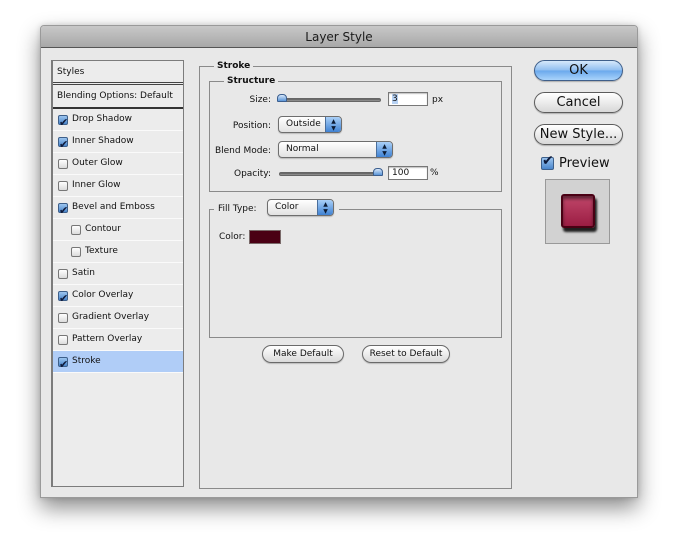  I want to click on style-item-label: Gradient Overlay, so click(111, 317).